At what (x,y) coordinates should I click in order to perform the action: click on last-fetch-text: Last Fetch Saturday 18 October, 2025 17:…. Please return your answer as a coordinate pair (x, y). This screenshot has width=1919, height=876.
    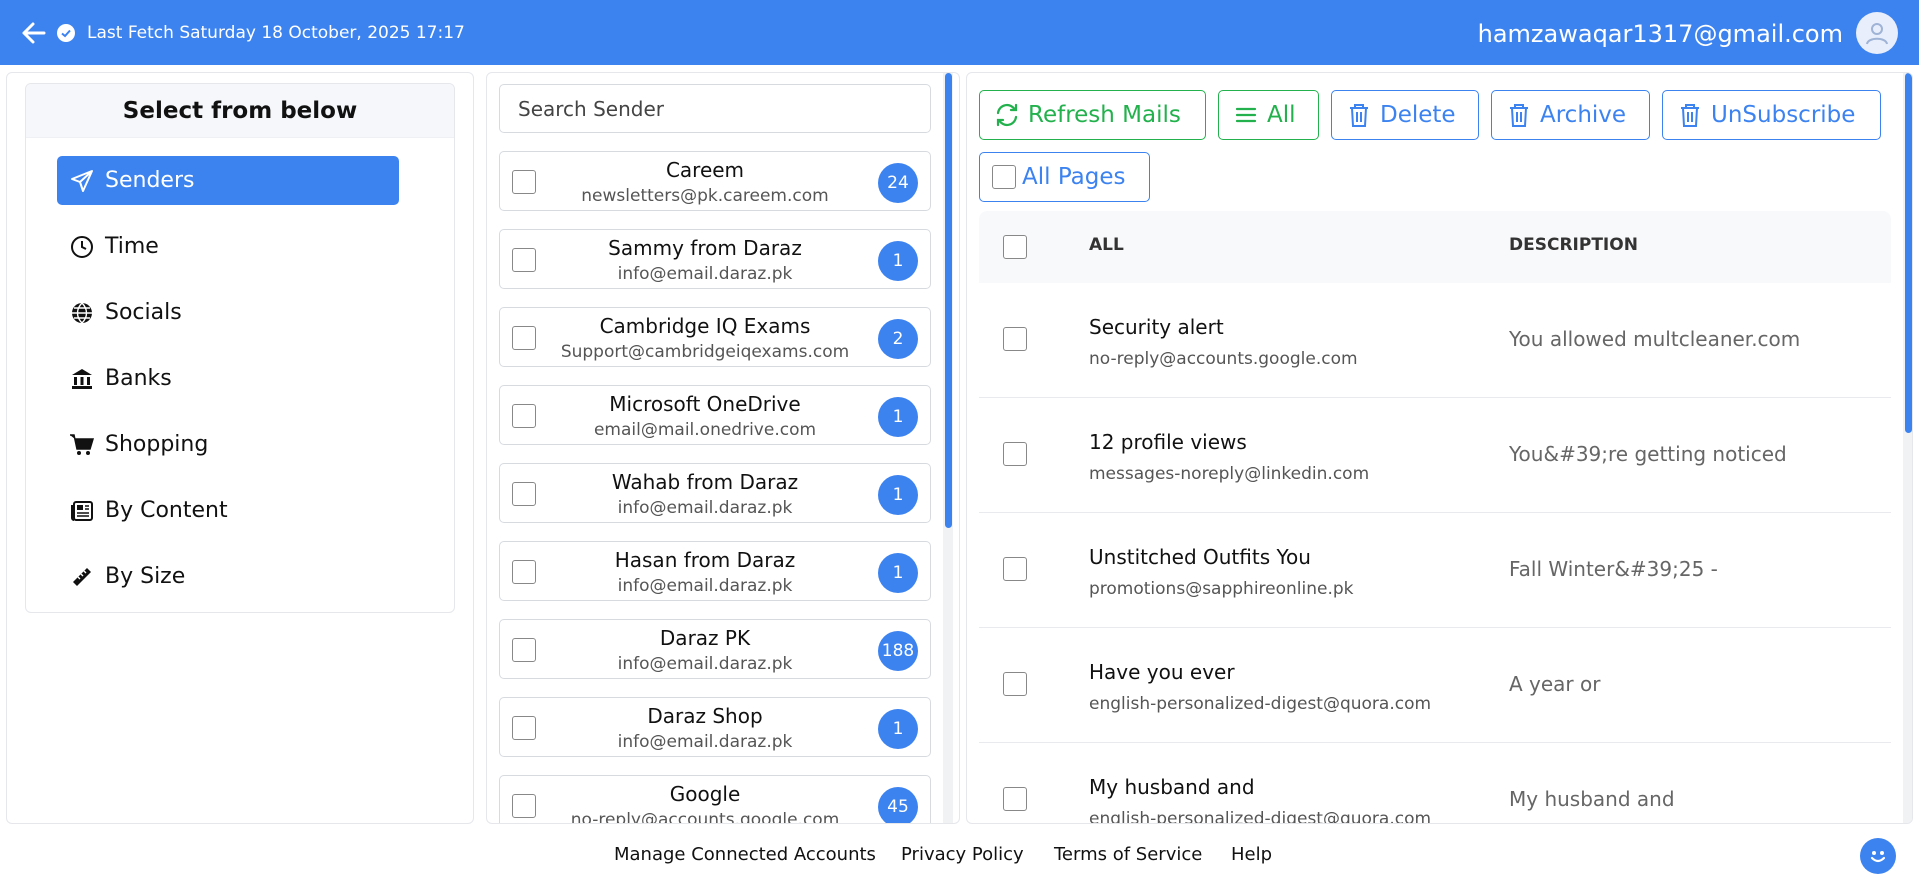
    Looking at the image, I should click on (276, 33).